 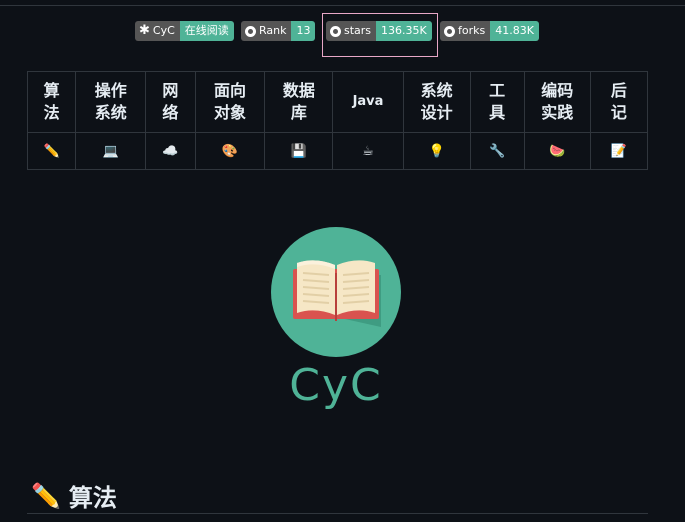 I want to click on badge-value: 13, so click(x=303, y=31).